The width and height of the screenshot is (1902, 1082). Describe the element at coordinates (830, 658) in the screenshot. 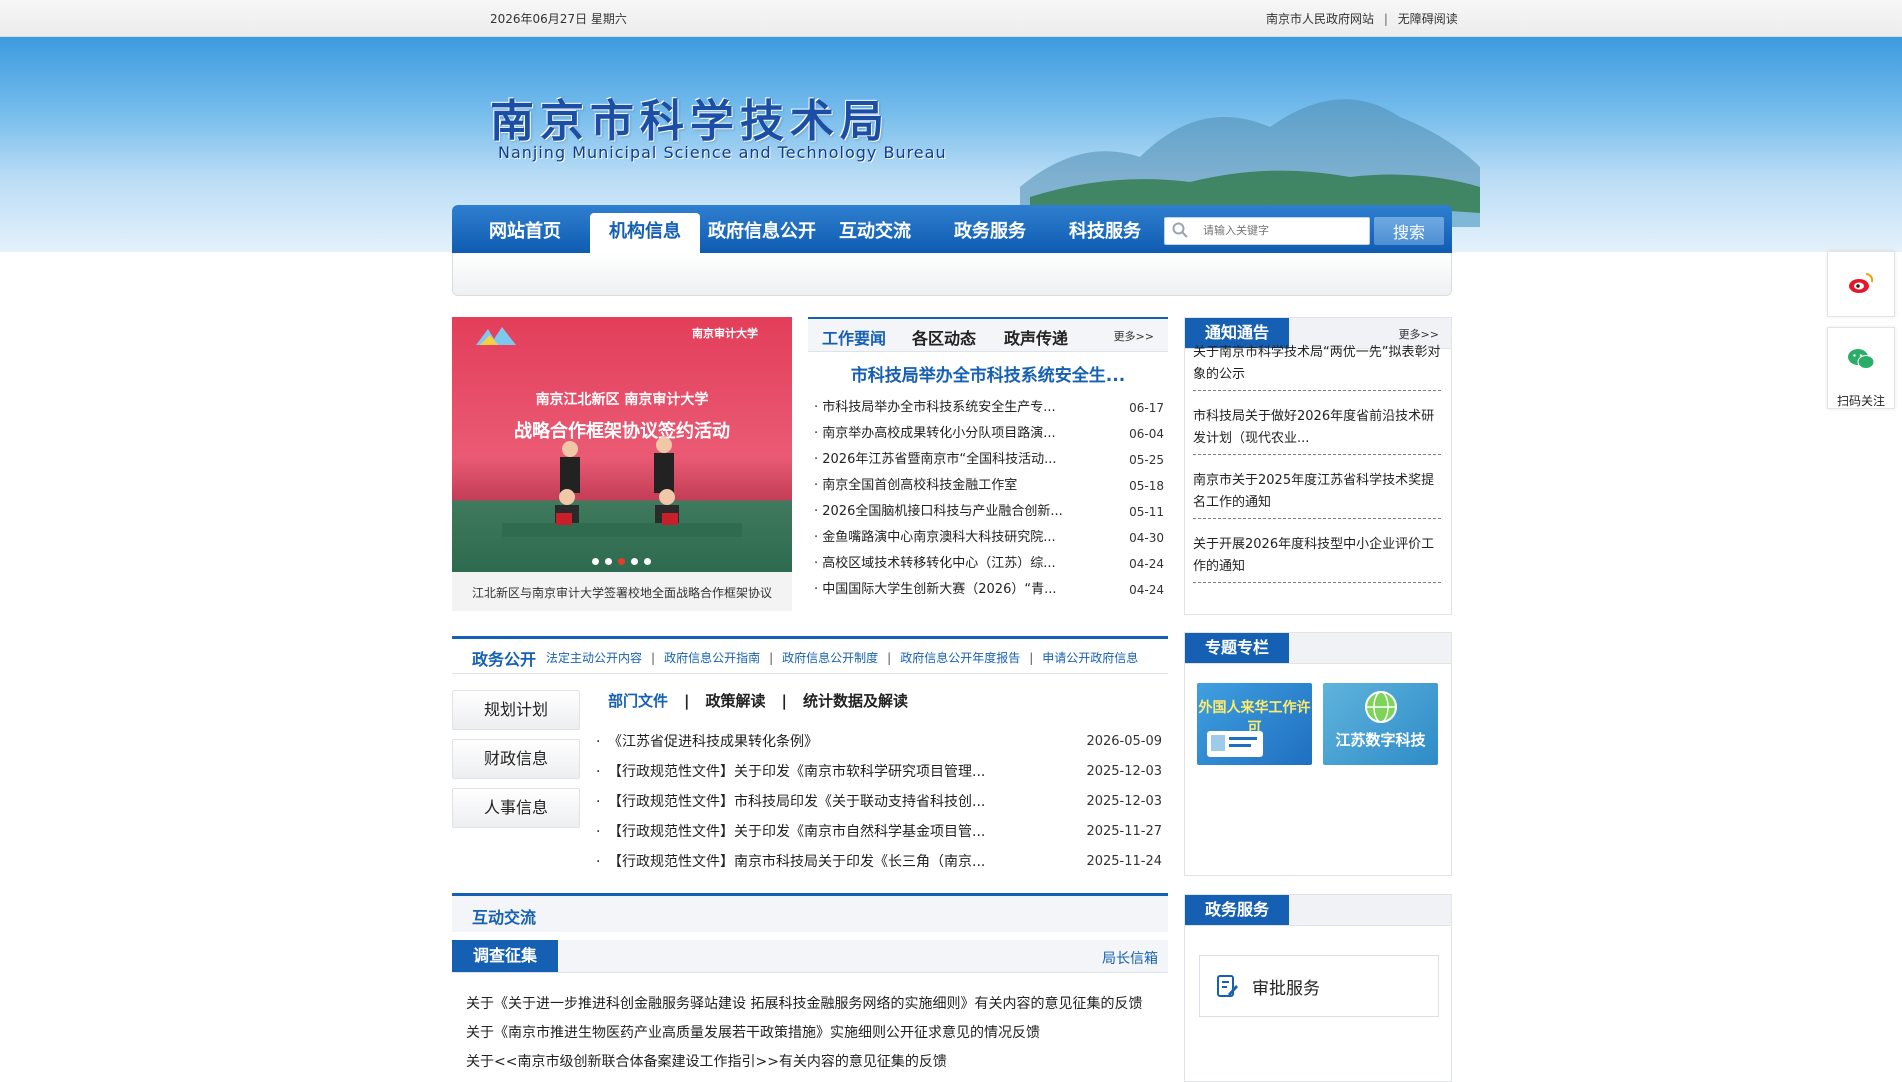

I see `gov-link-system: 政府信息公开制度` at that location.